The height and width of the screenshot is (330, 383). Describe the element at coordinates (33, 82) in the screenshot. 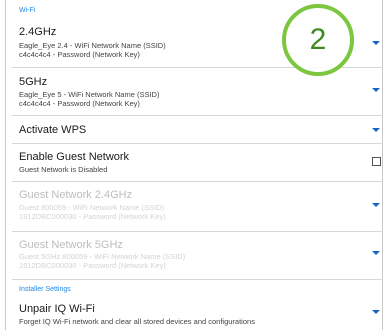

I see `row-title: 5GHz` at that location.